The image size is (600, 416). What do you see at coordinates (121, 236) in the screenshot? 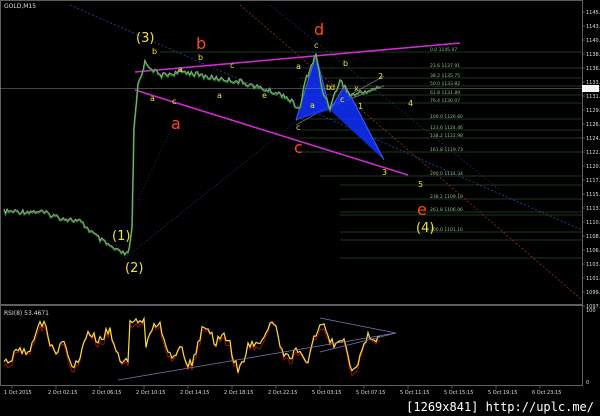
I see `wave-label-major: (1)` at bounding box center [121, 236].